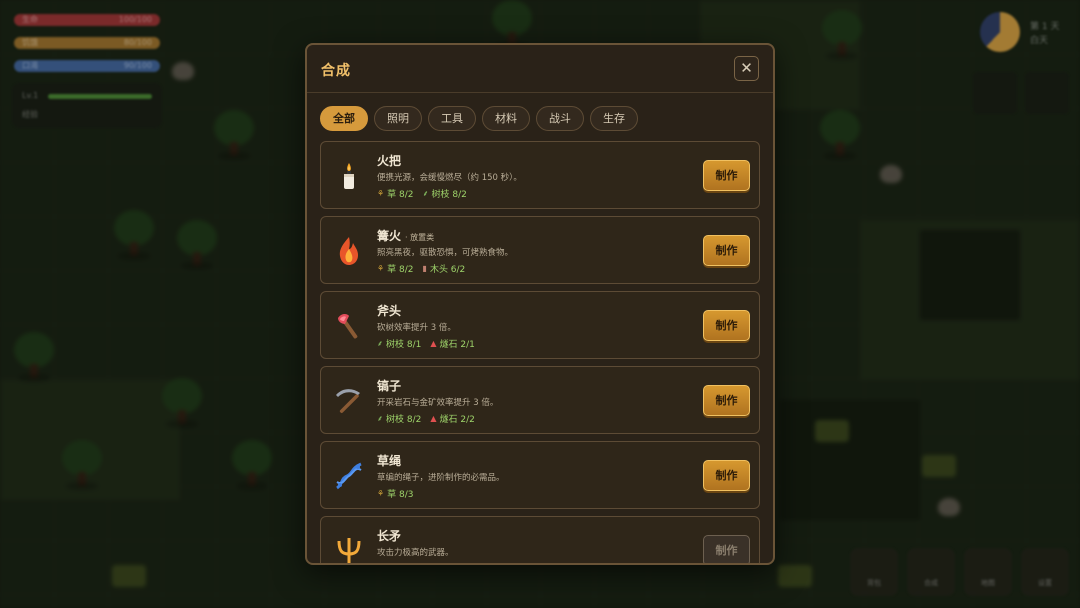  What do you see at coordinates (1047, 93) in the screenshot?
I see `menu-button` at bounding box center [1047, 93].